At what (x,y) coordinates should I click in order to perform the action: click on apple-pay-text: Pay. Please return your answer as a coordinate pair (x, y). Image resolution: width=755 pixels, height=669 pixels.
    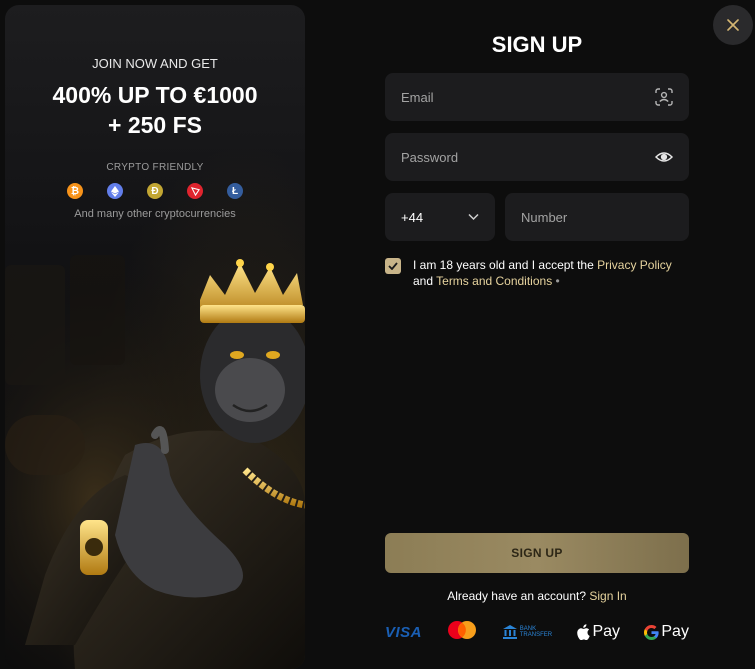
    Looking at the image, I should click on (606, 631).